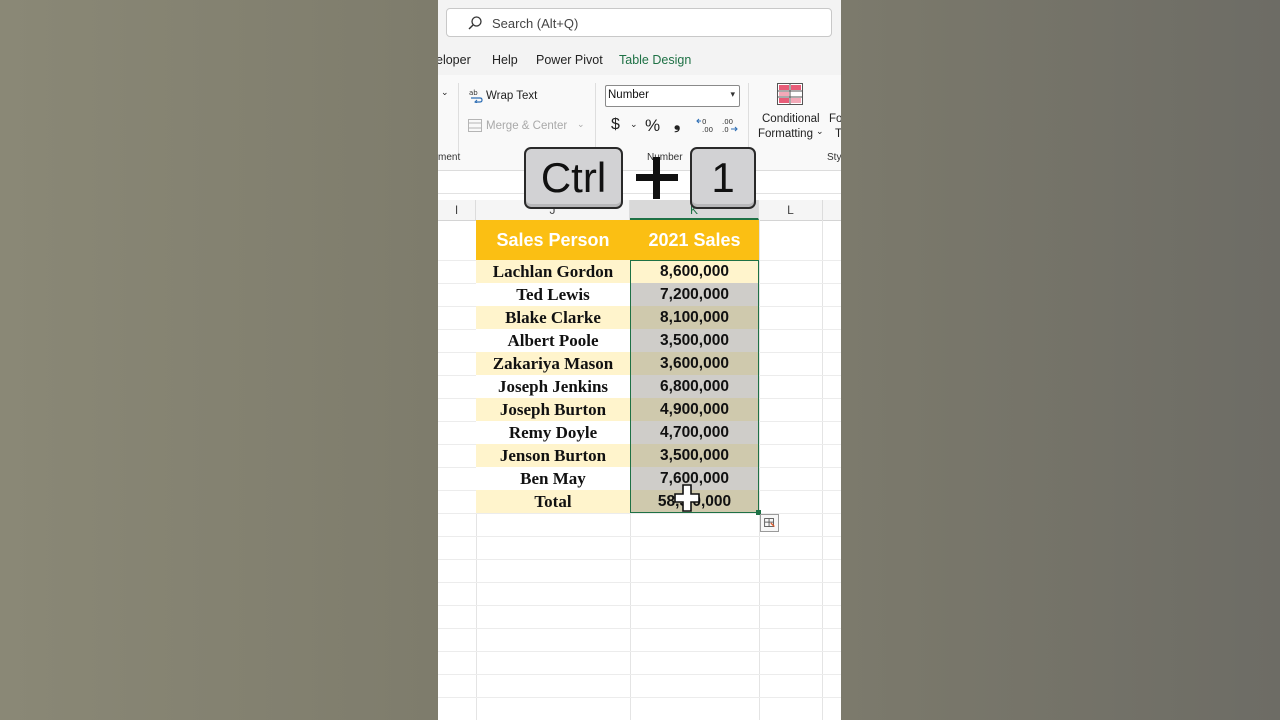 Image resolution: width=1280 pixels, height=720 pixels. Describe the element at coordinates (723, 178) in the screenshot. I see `one-key-overlay: 1` at that location.